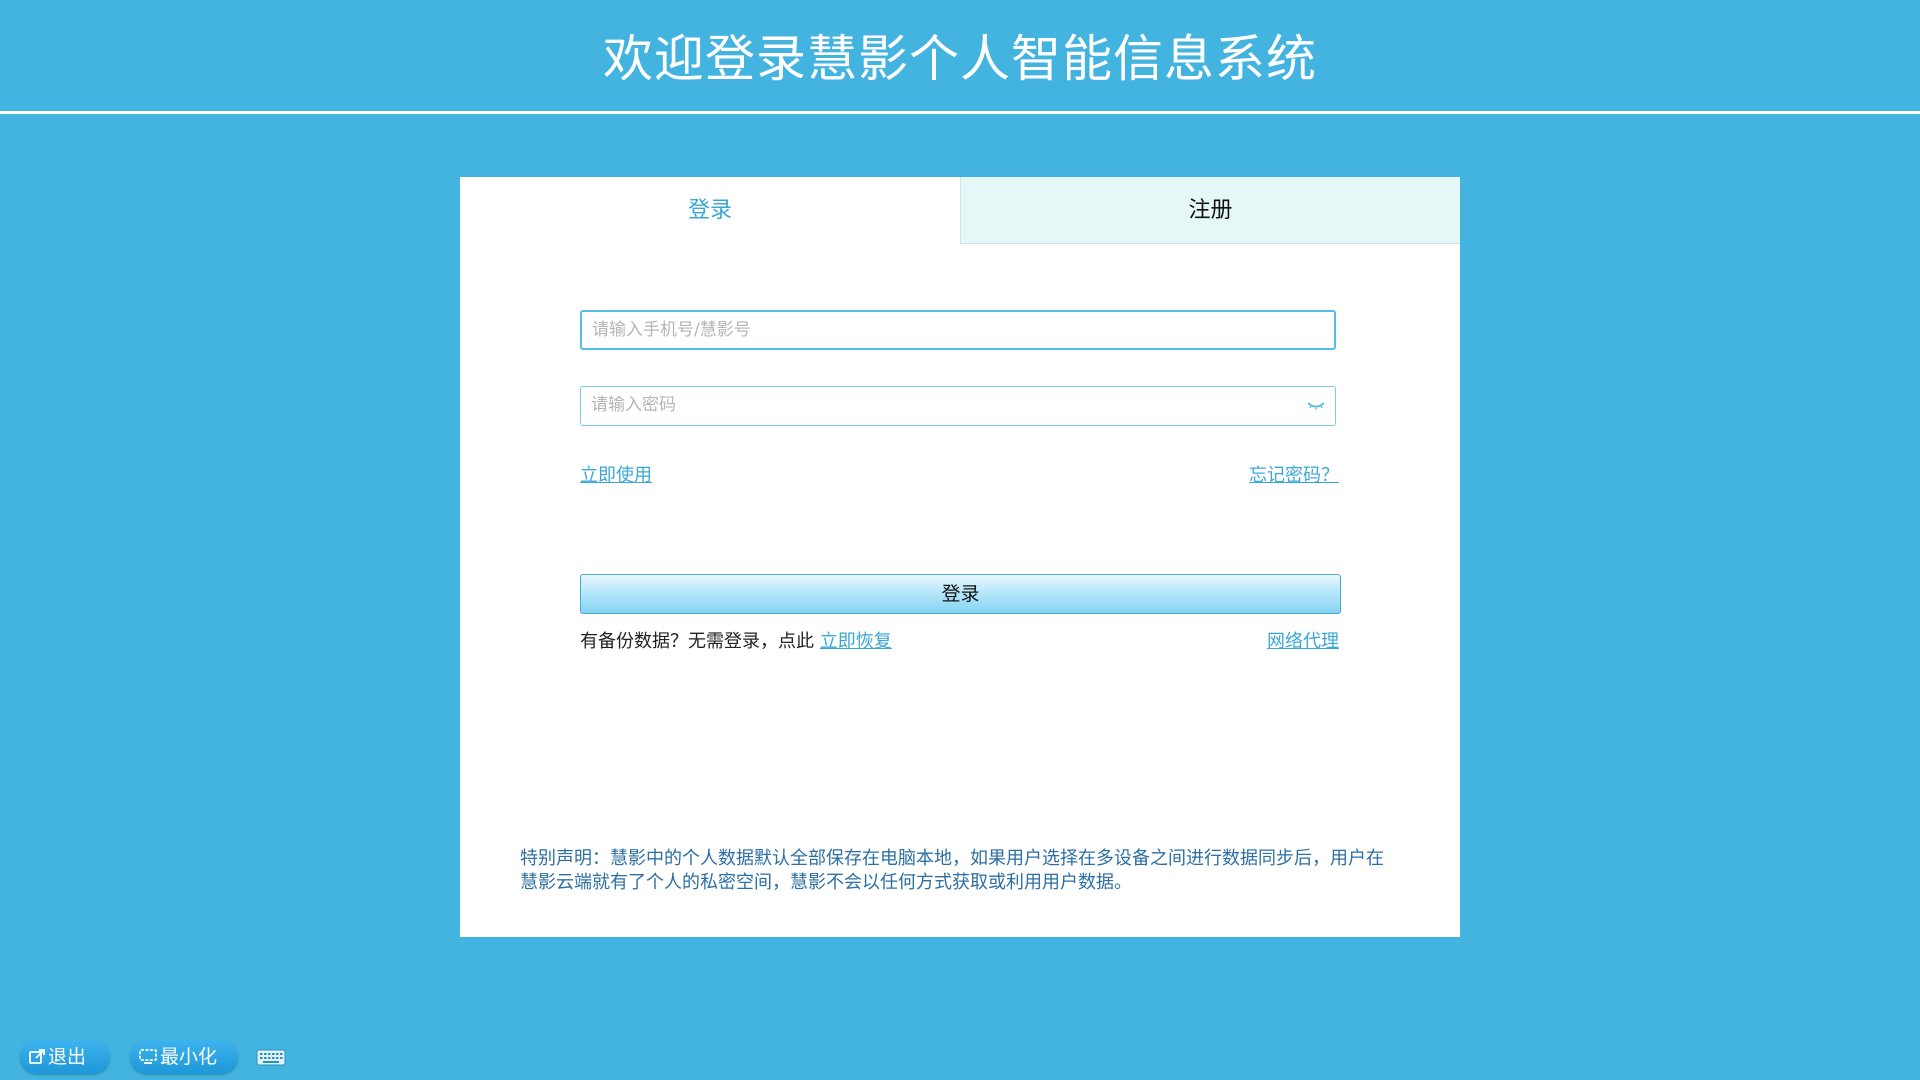 This screenshot has height=1080, width=1920. I want to click on eye-closed-icon, so click(1316, 405).